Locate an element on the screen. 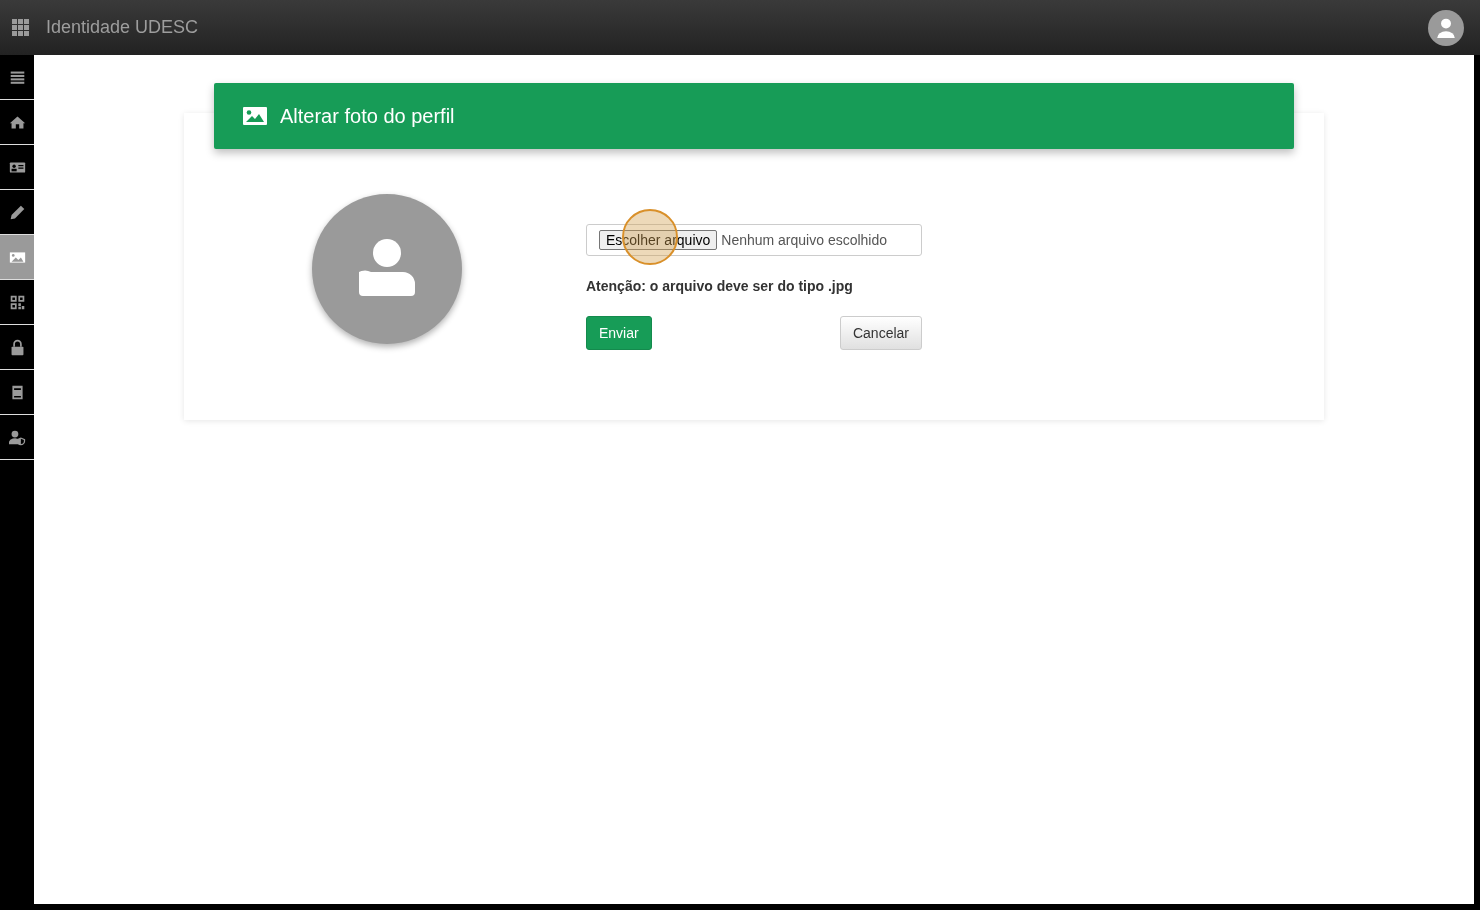  user-avatar-button is located at coordinates (1446, 27).